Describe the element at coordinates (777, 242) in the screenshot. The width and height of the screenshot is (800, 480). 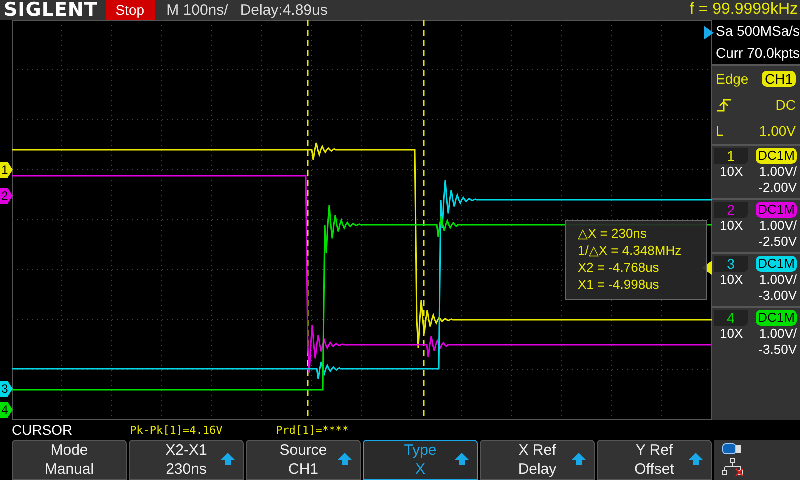
I see `offset-label: -2.50V` at that location.